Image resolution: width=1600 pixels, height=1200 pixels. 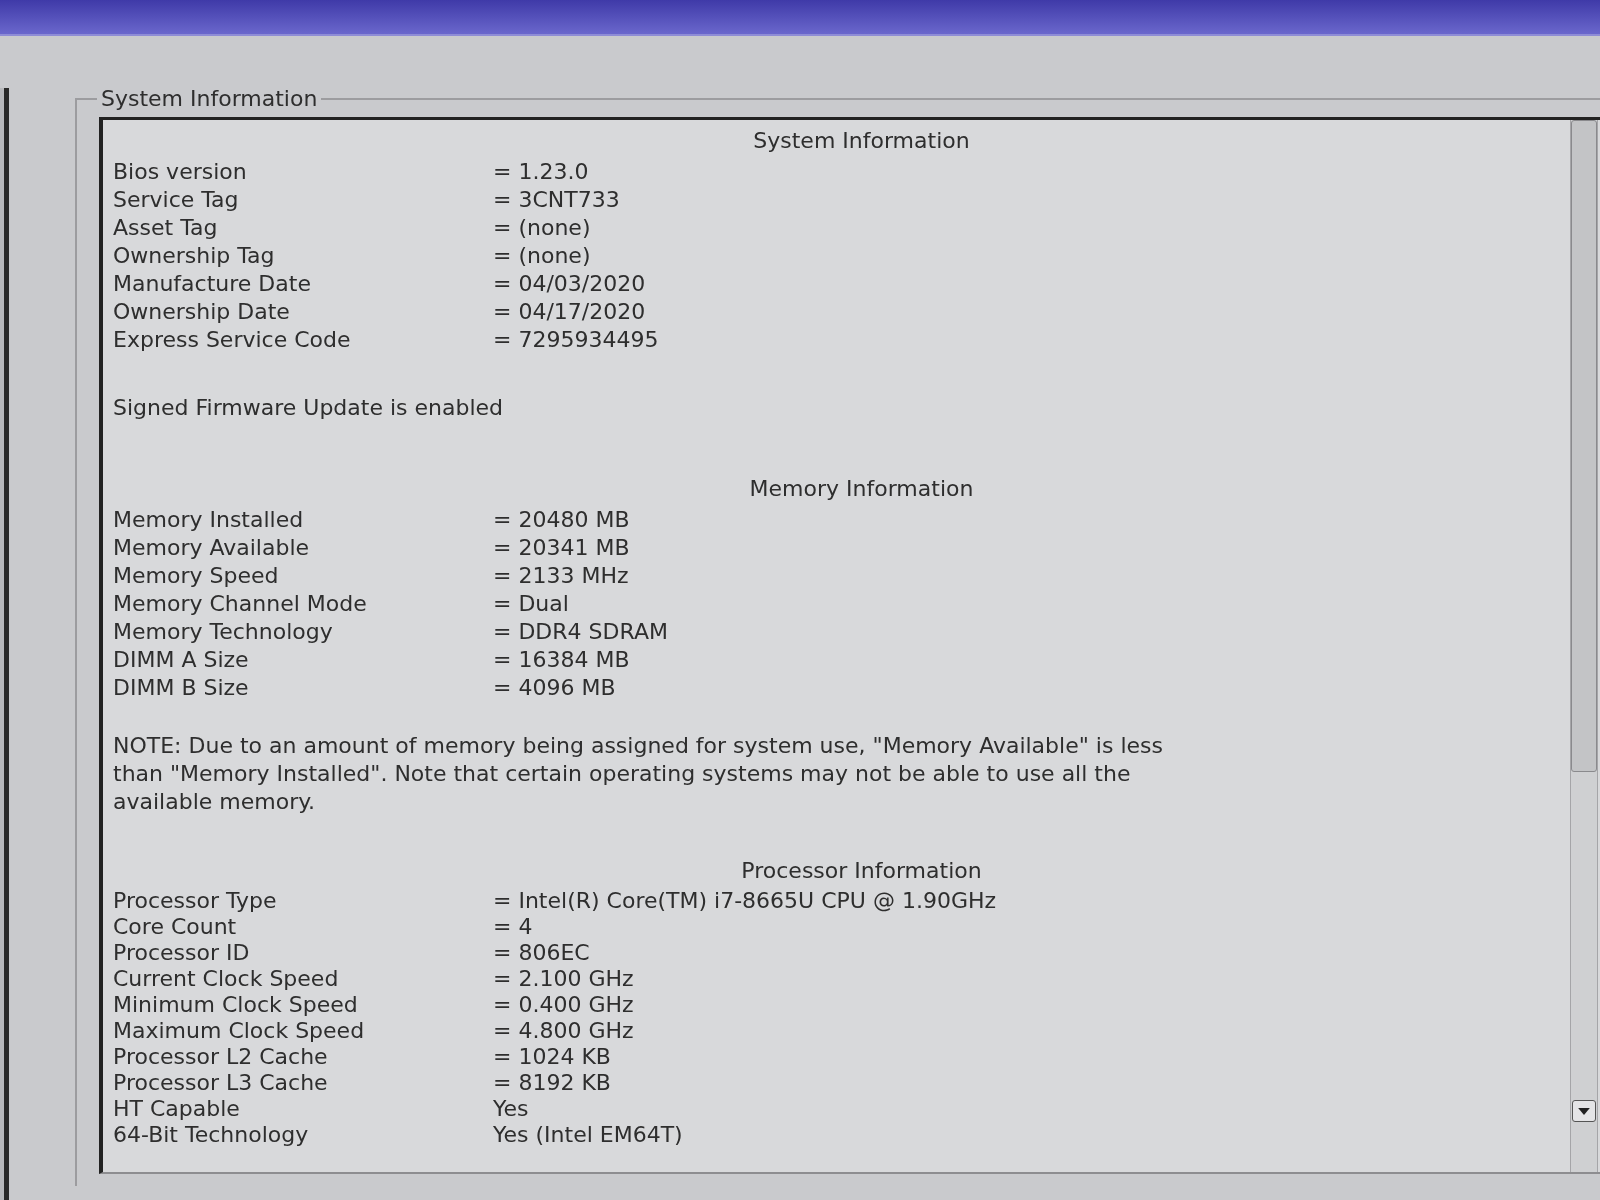 I want to click on field-label: Manufacture Date, so click(x=212, y=284).